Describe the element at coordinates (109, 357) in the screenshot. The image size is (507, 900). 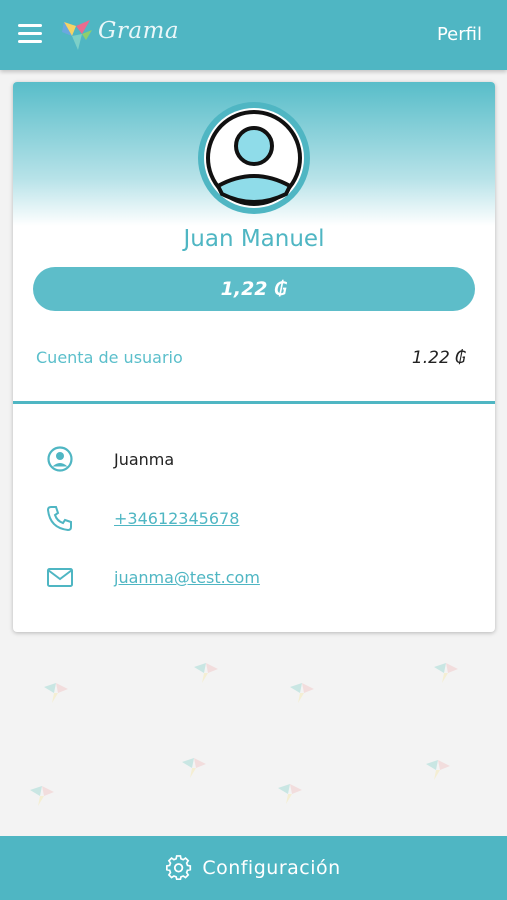
I see `account-label: Cuenta de usuario` at that location.